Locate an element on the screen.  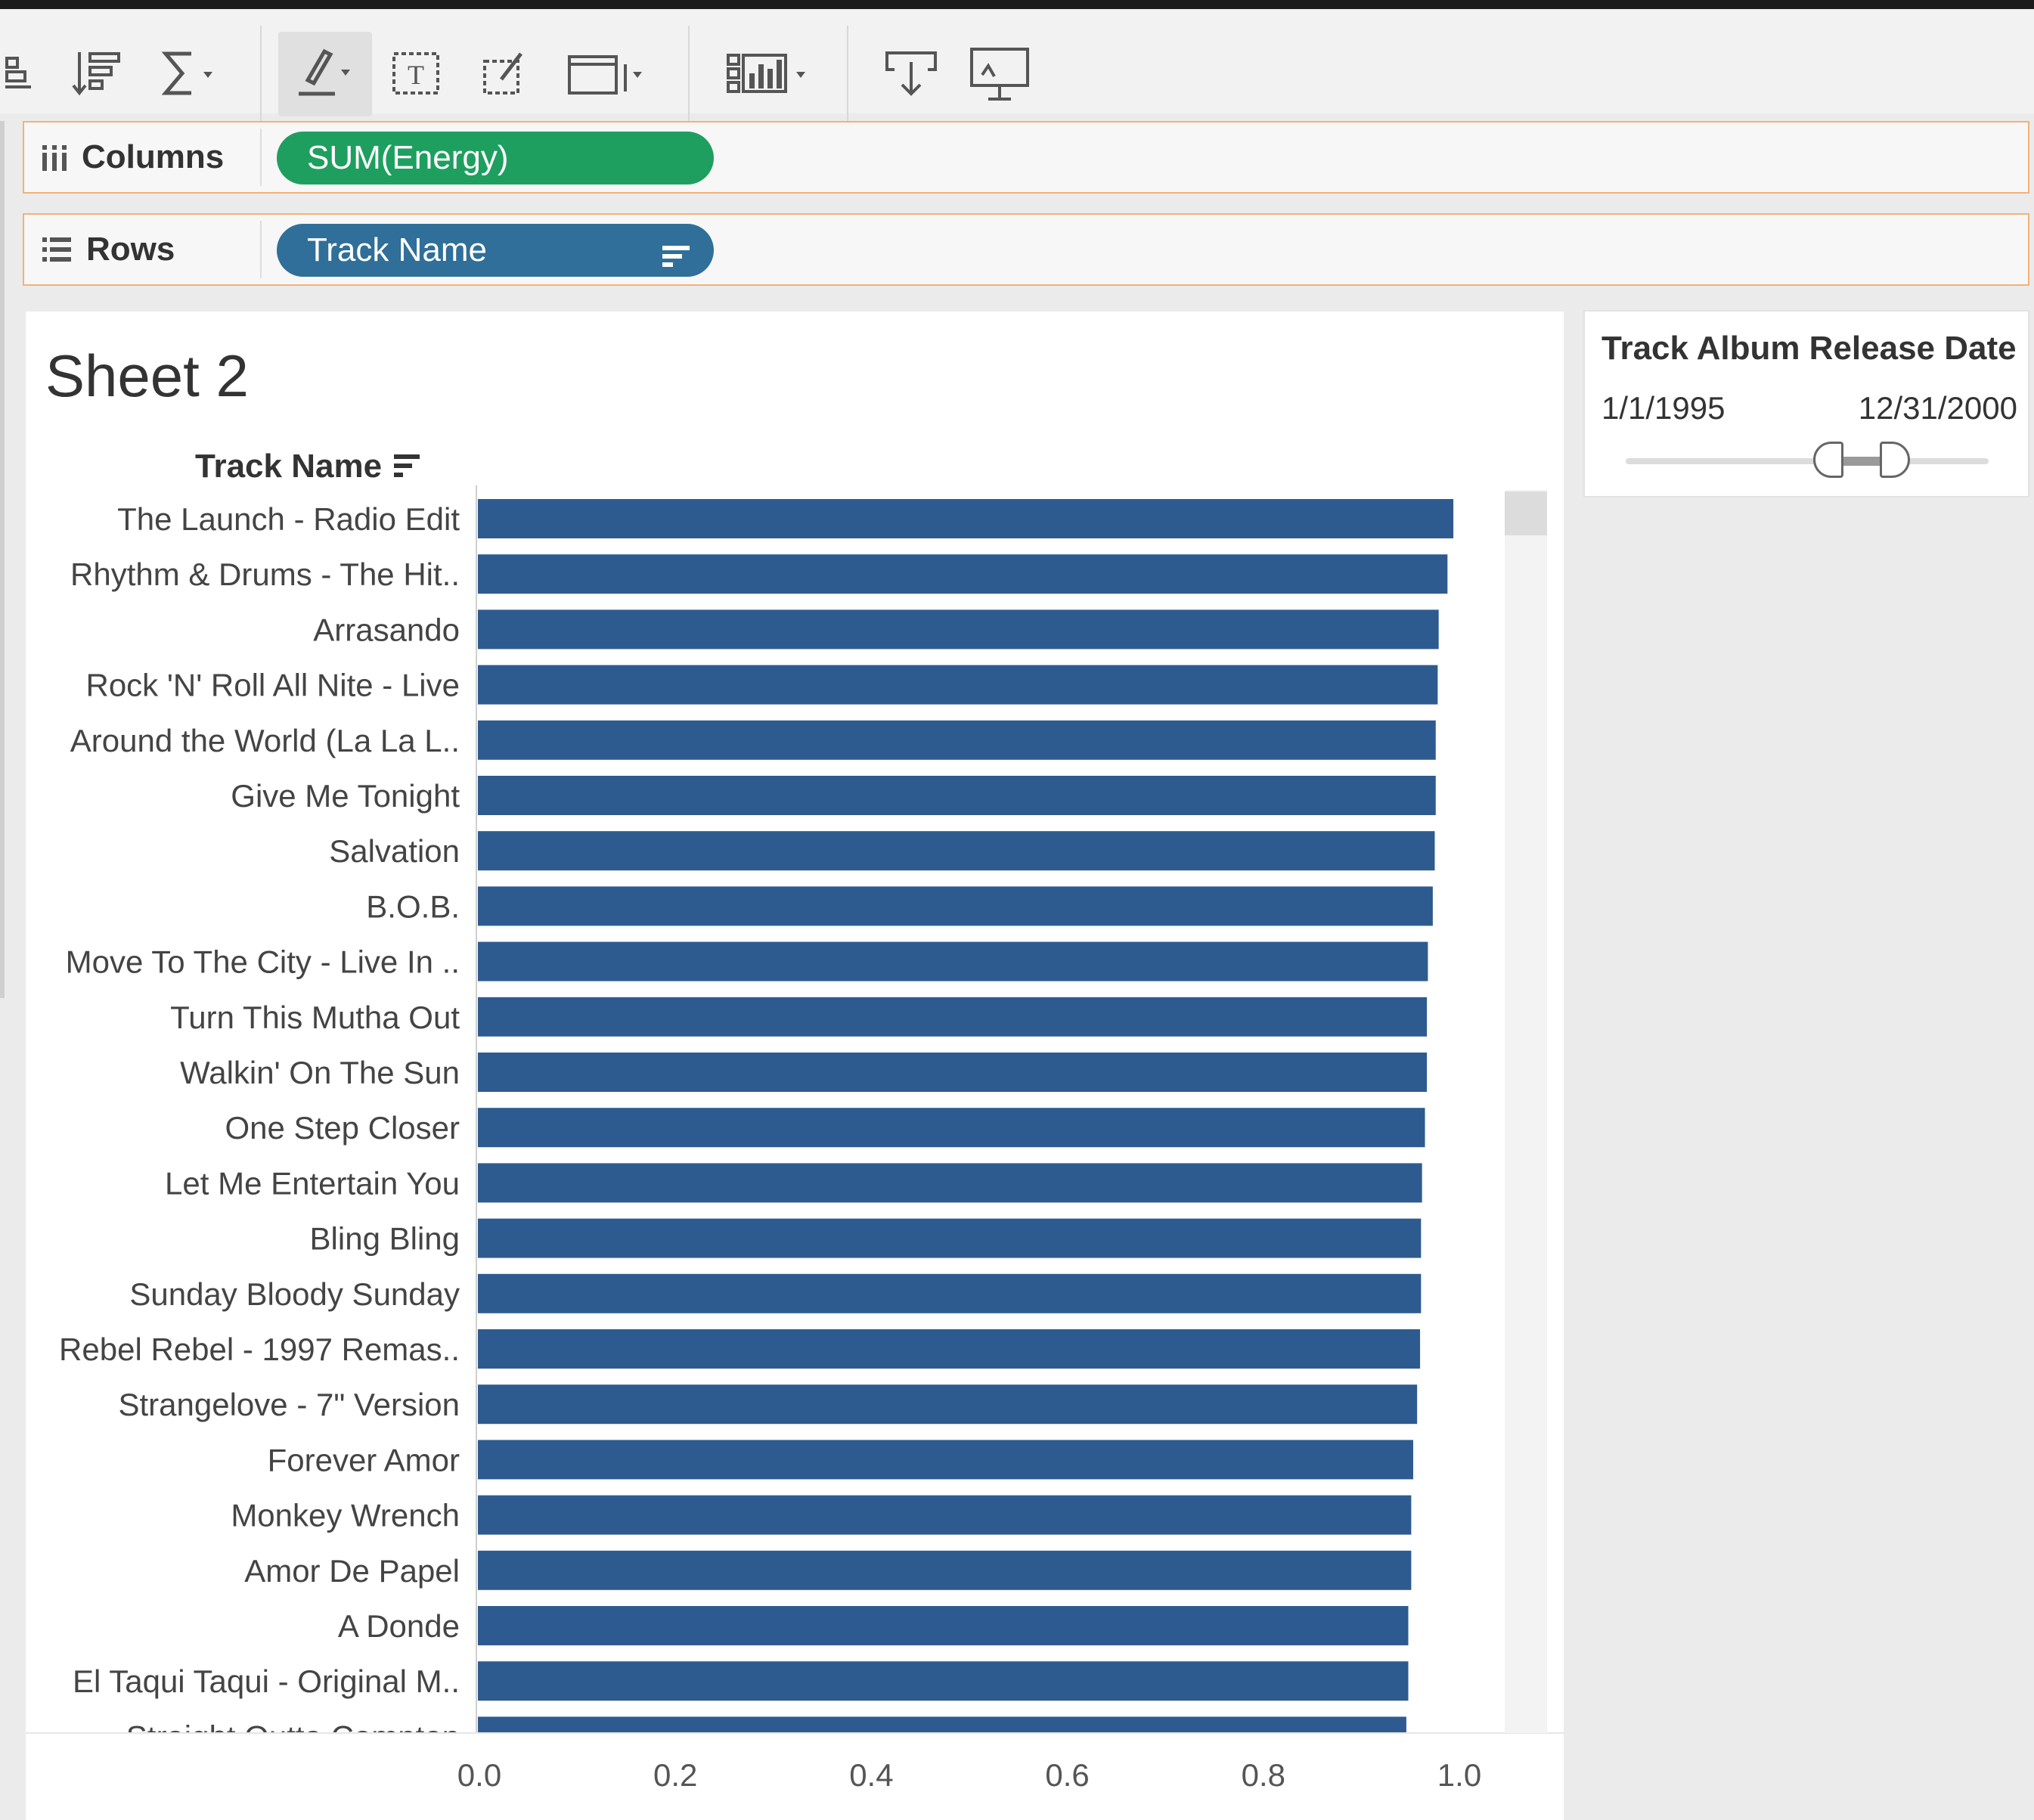
range-slider-max-handle is located at coordinates (1895, 460).